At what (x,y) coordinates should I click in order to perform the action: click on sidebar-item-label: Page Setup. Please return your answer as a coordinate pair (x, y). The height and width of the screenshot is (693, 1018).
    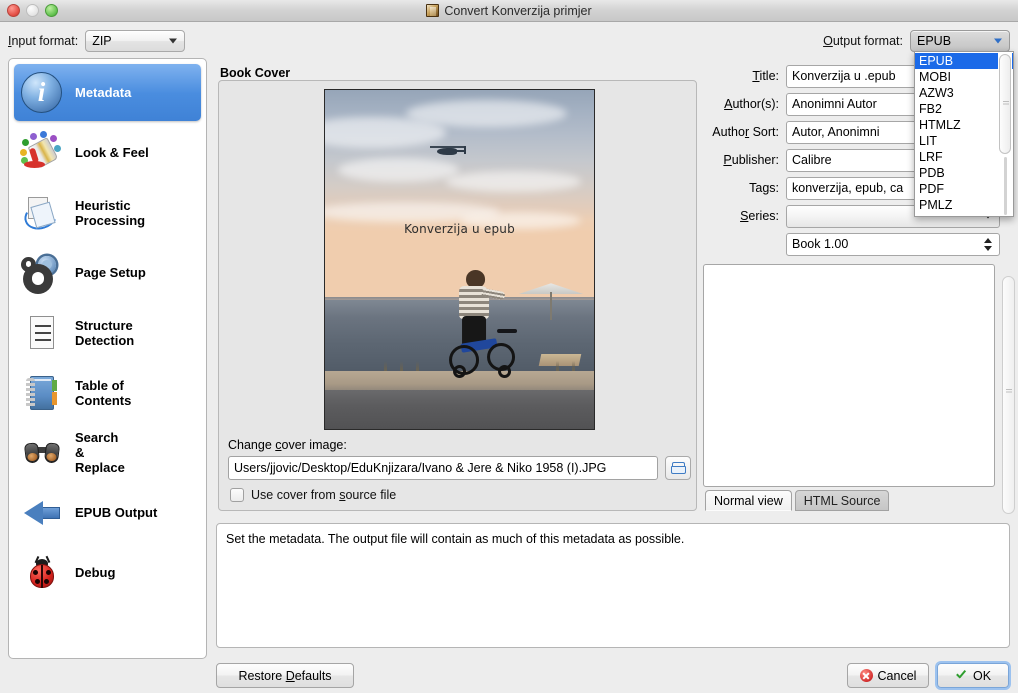
    Looking at the image, I should click on (110, 272).